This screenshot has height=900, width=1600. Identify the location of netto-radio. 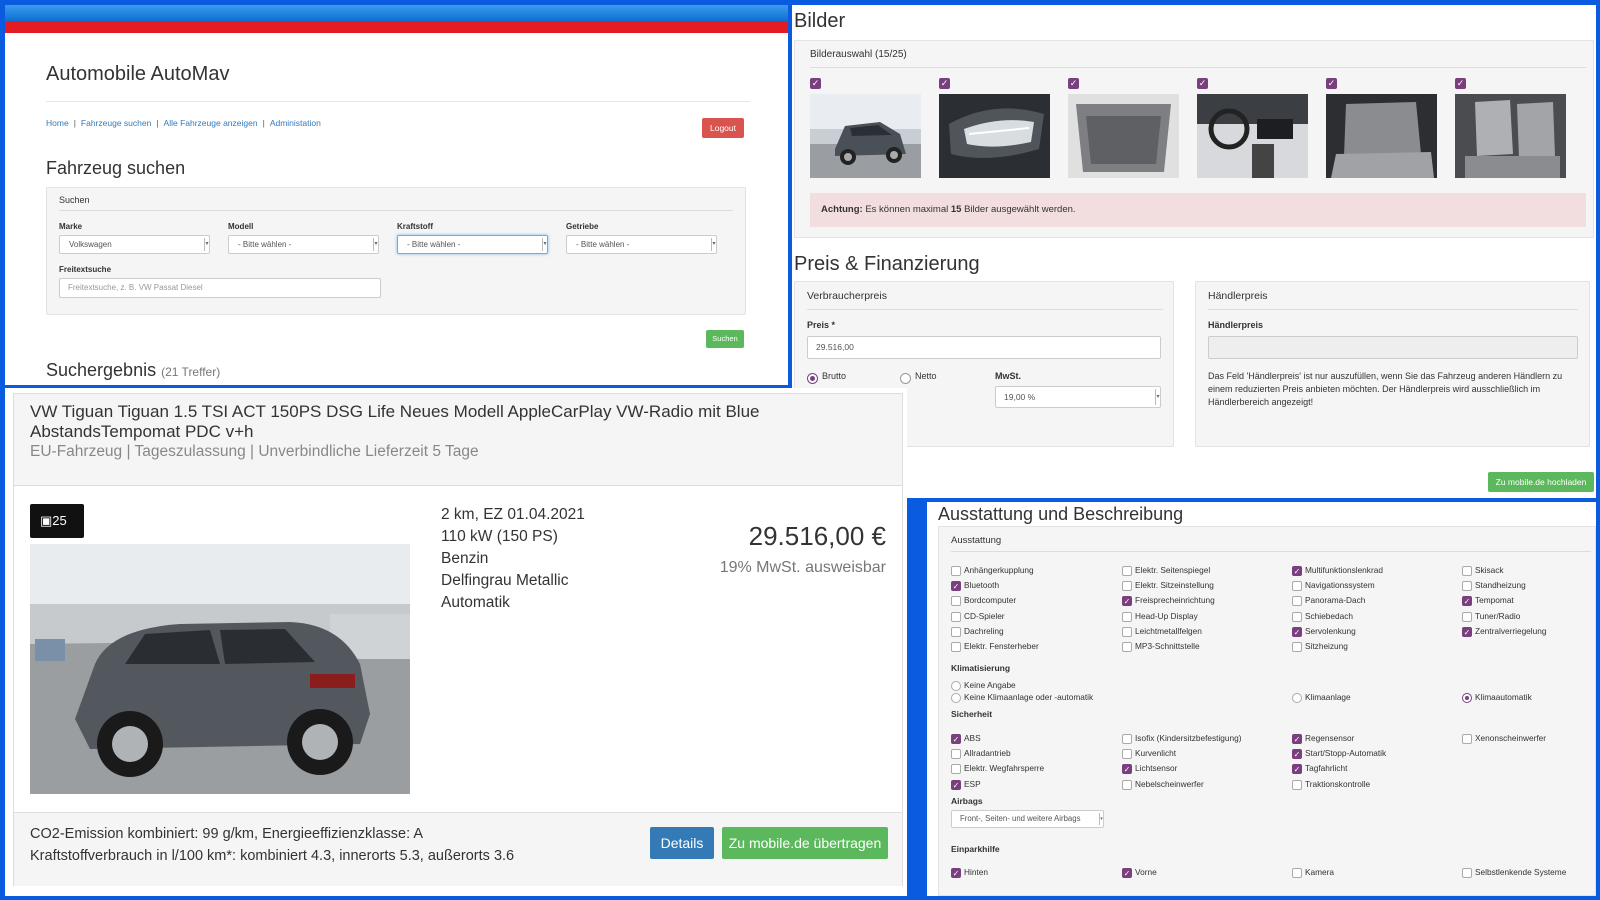
(905, 378).